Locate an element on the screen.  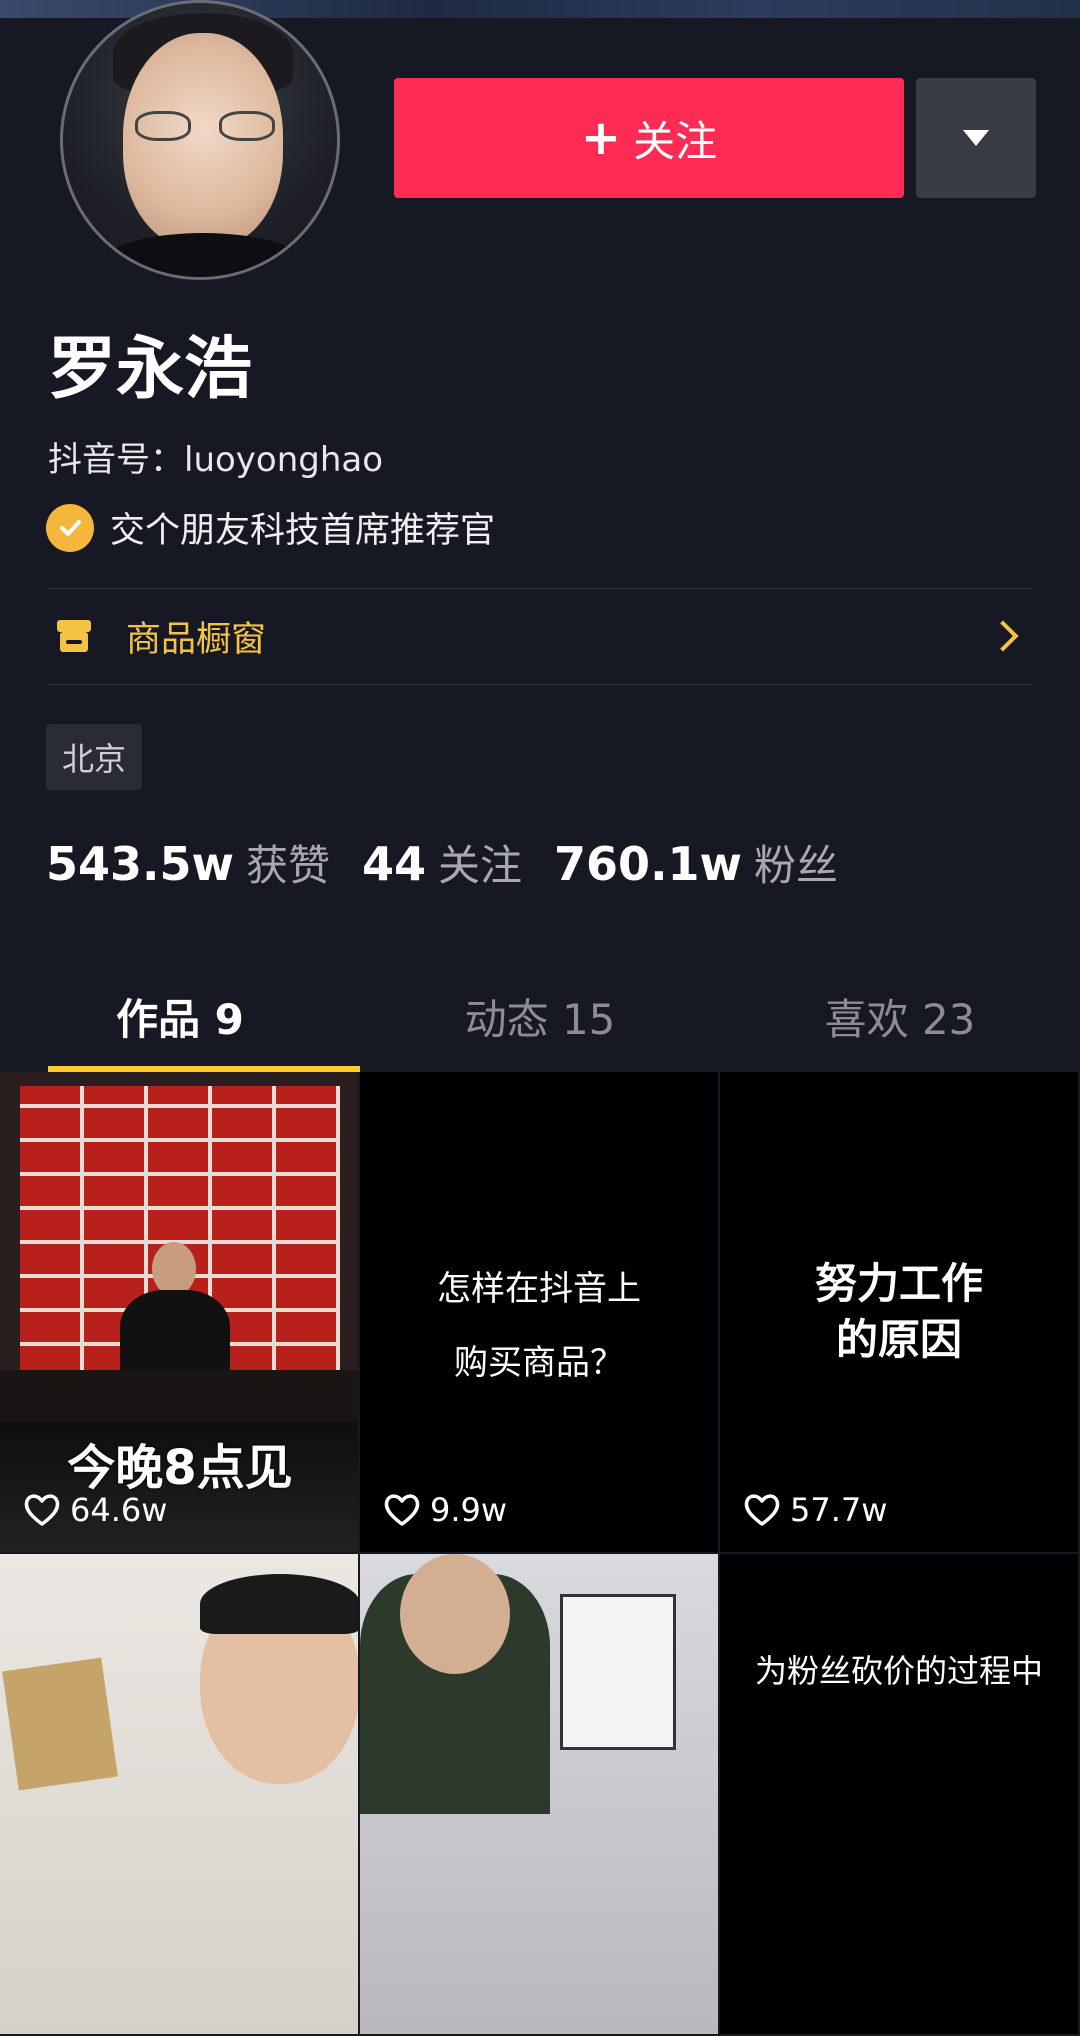
like-count-text: 9.9w is located at coordinates (469, 1510).